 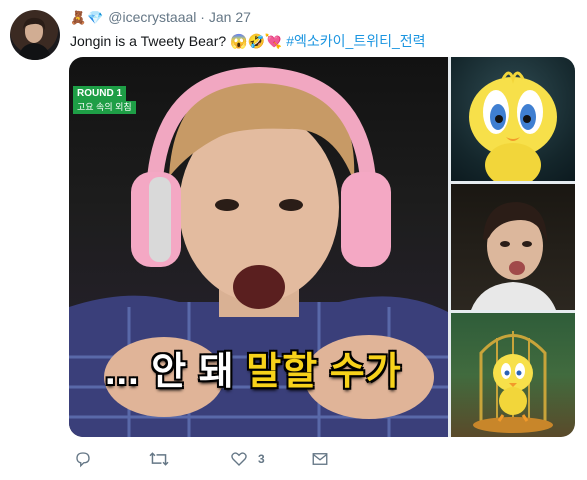 What do you see at coordinates (513, 256) in the screenshot?
I see `person-photo` at bounding box center [513, 256].